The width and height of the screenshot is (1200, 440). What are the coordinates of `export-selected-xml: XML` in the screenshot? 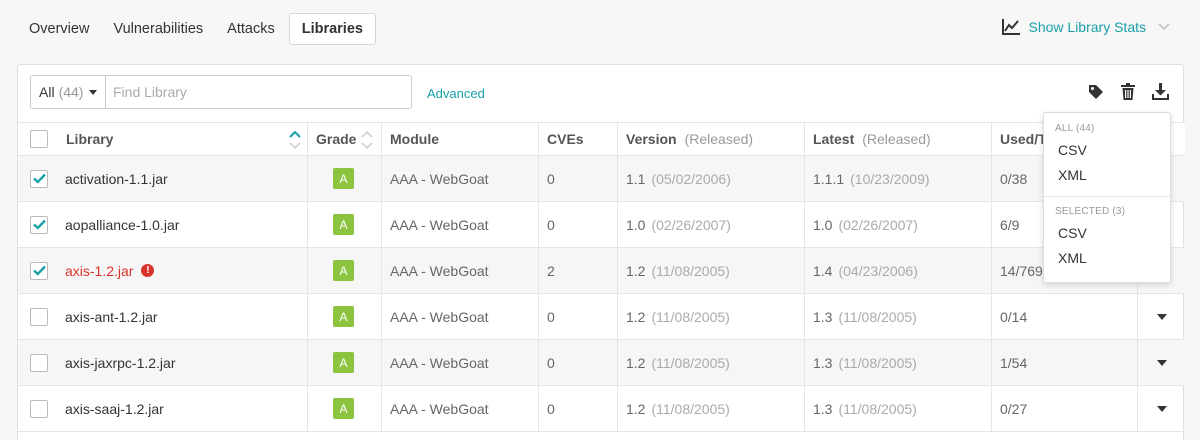 It's located at (1107, 258).